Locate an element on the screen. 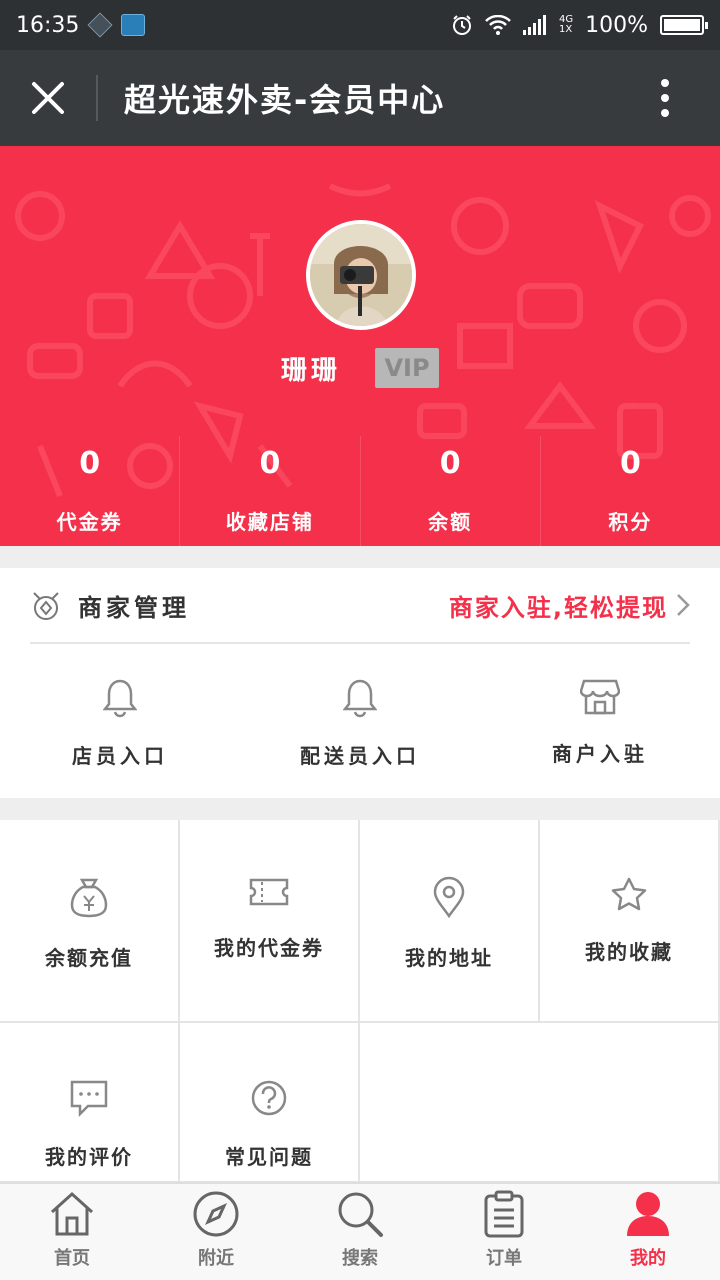  avatar-photo is located at coordinates (361, 275).